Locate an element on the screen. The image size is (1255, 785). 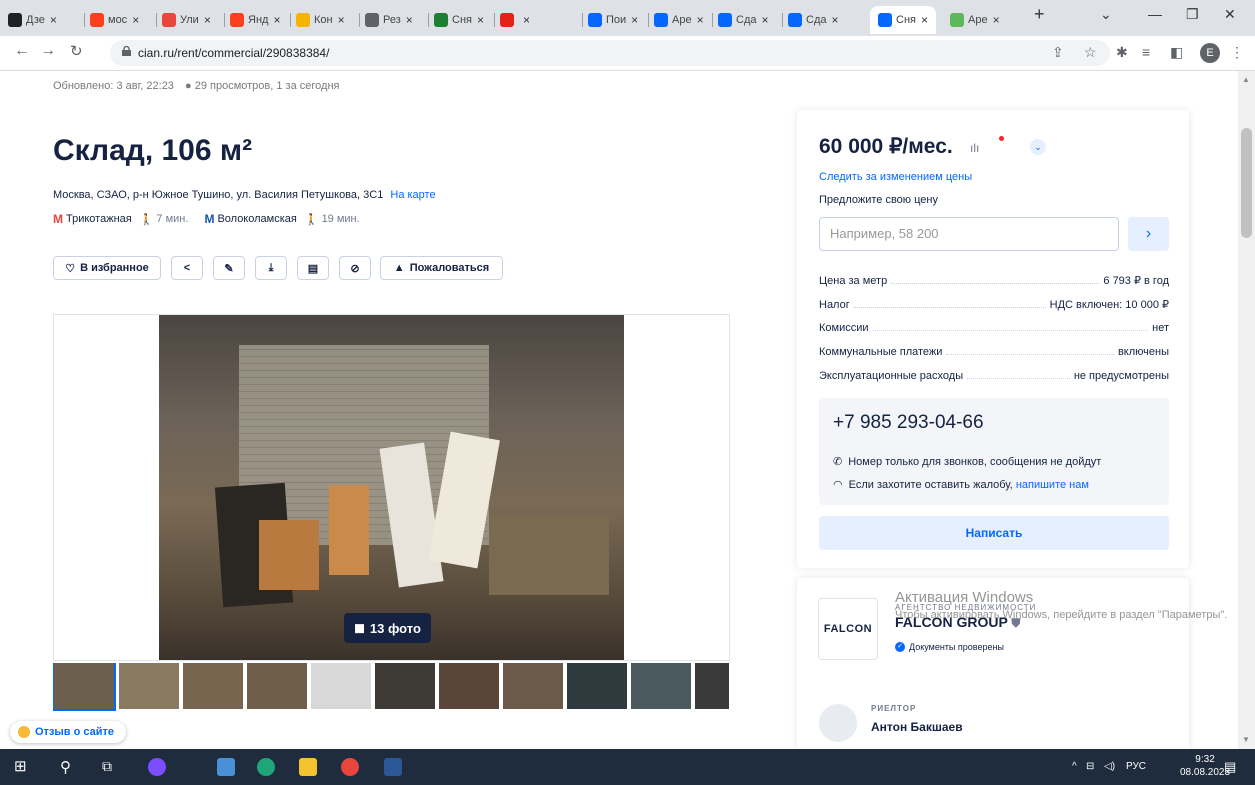
page-scrollbar: ▲ ▼ is located at coordinates (1246, 410).